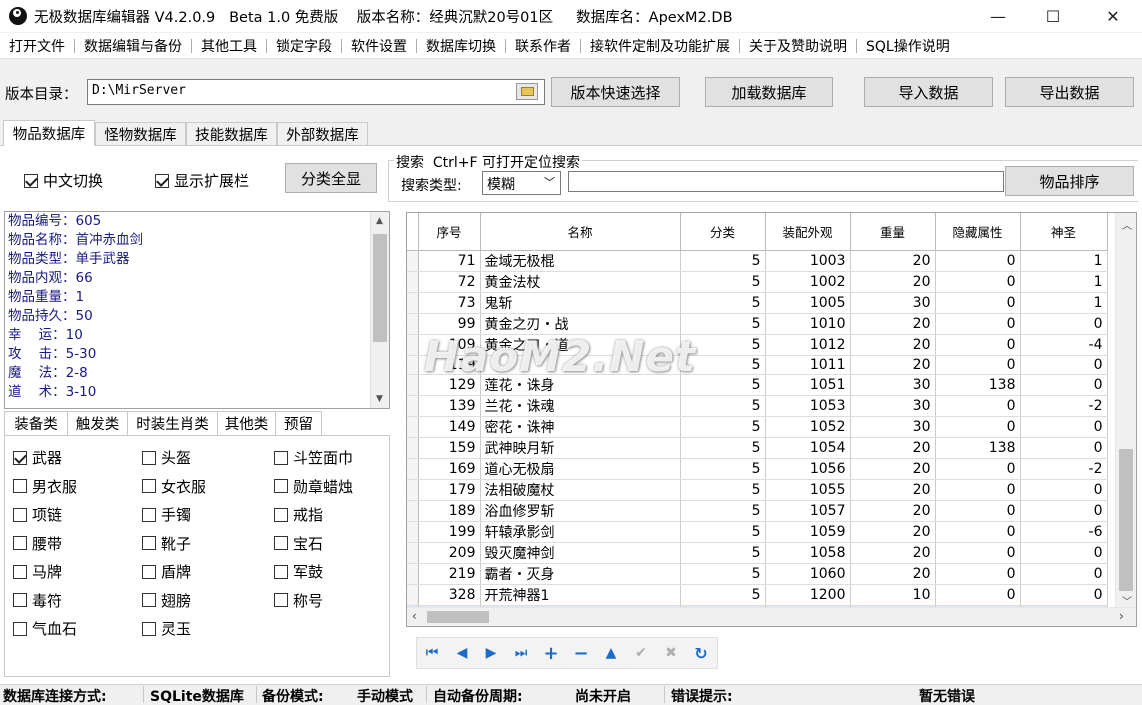  What do you see at coordinates (978, 385) in the screenshot?
I see `row-hidden-attr-cell: 138` at bounding box center [978, 385].